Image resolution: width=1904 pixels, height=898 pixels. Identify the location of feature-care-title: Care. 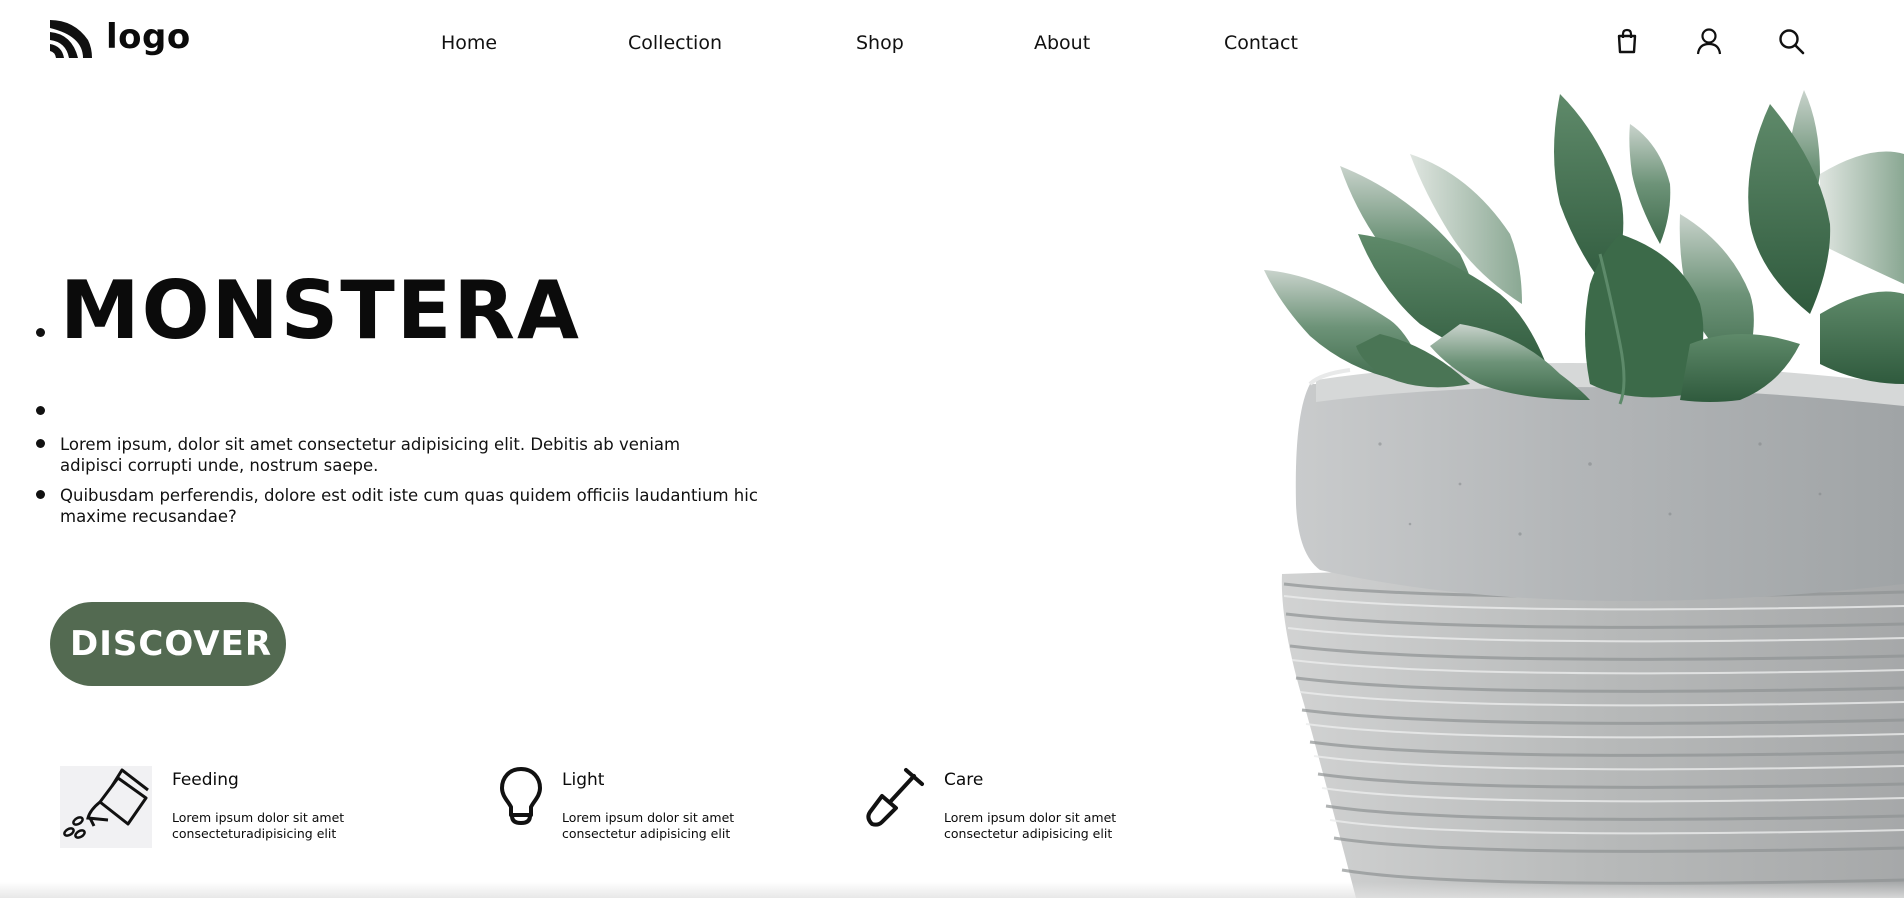
(964, 780).